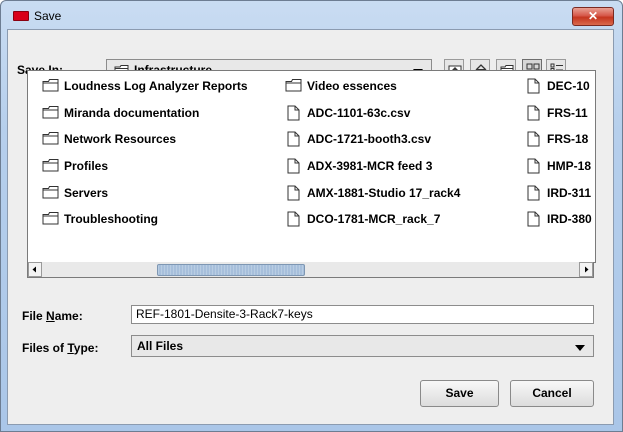 This screenshot has height=432, width=623. Describe the element at coordinates (157, 170) in the screenshot. I see `list-item: Profiles` at that location.